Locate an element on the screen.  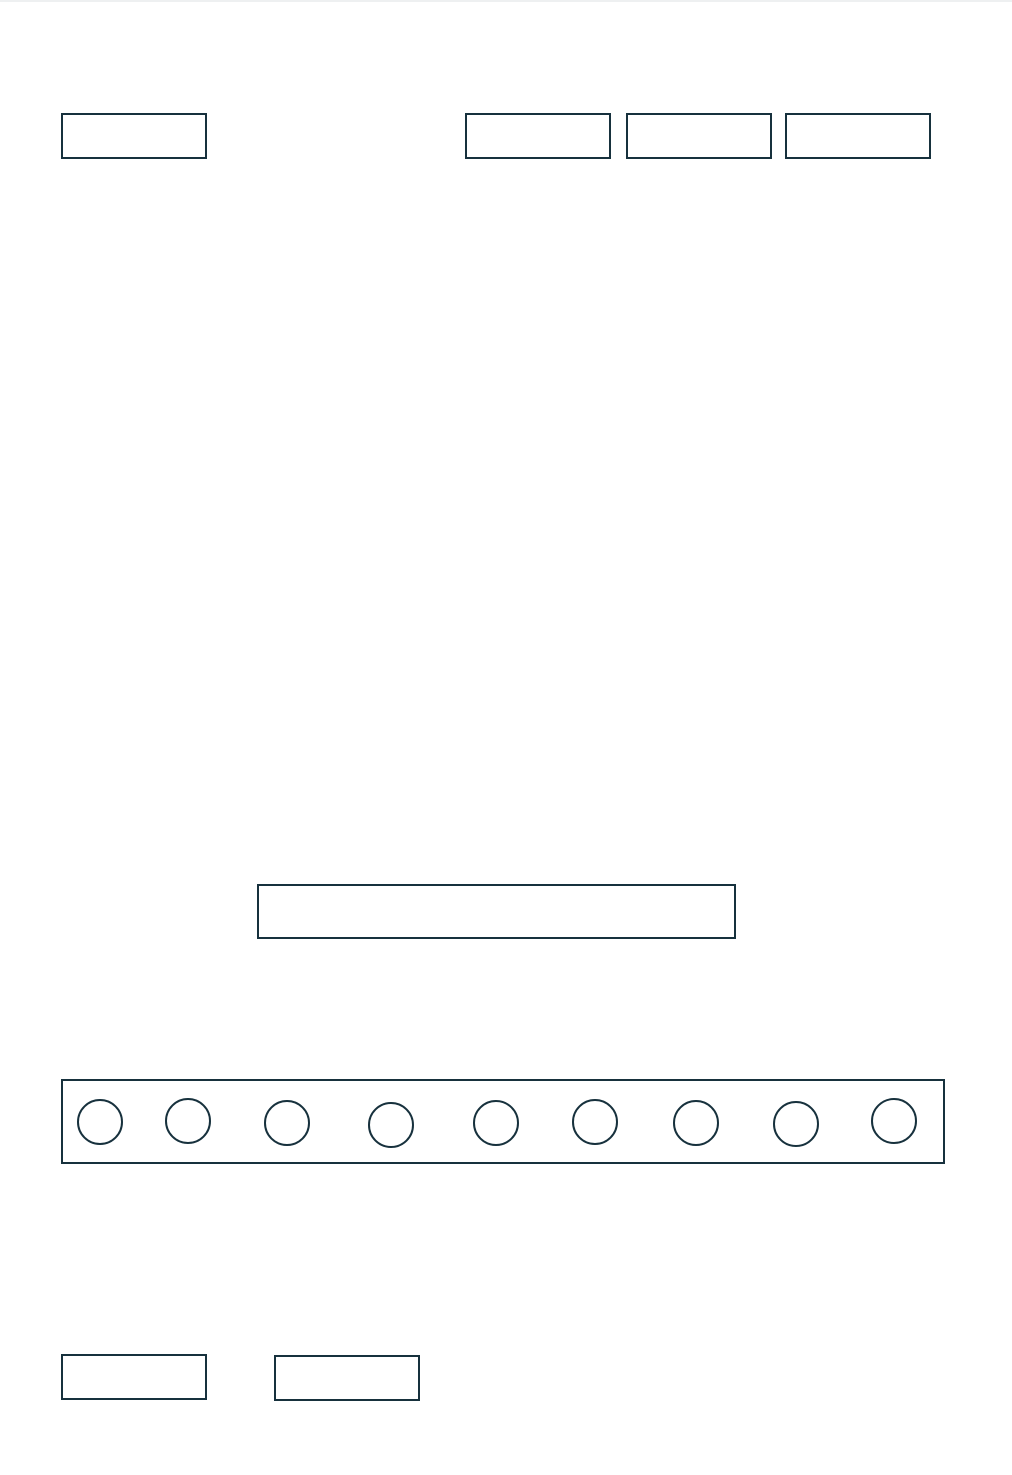
dot-strip-container is located at coordinates (503, 1121).